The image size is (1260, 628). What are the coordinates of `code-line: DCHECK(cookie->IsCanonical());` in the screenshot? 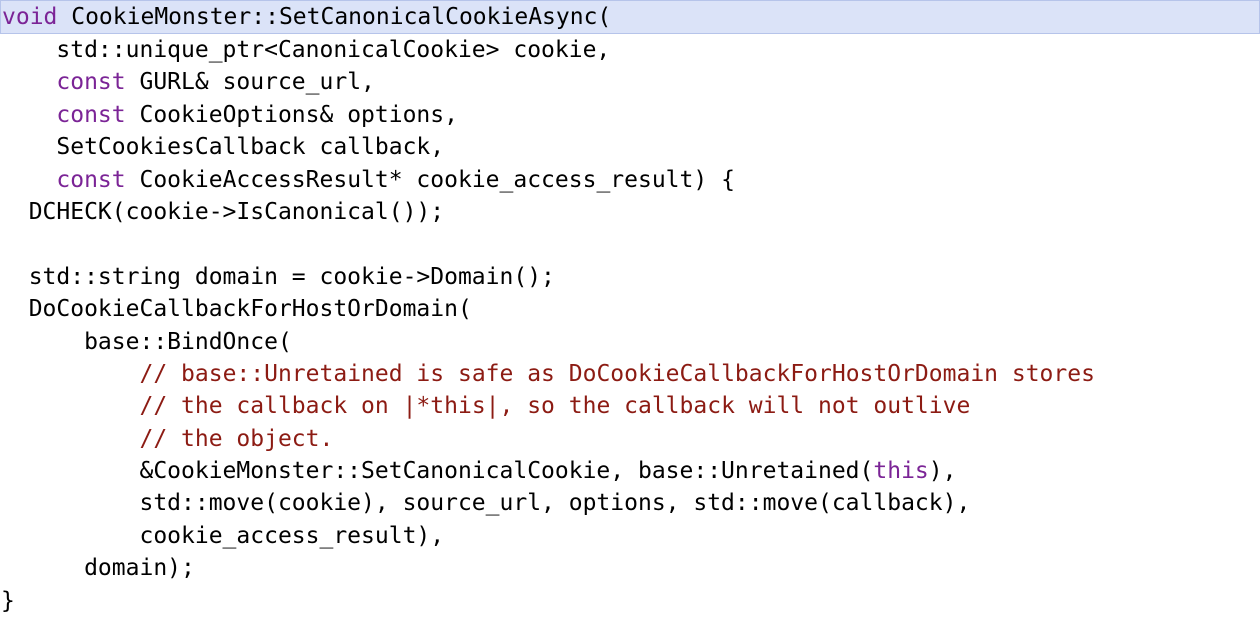 It's located at (630, 212).